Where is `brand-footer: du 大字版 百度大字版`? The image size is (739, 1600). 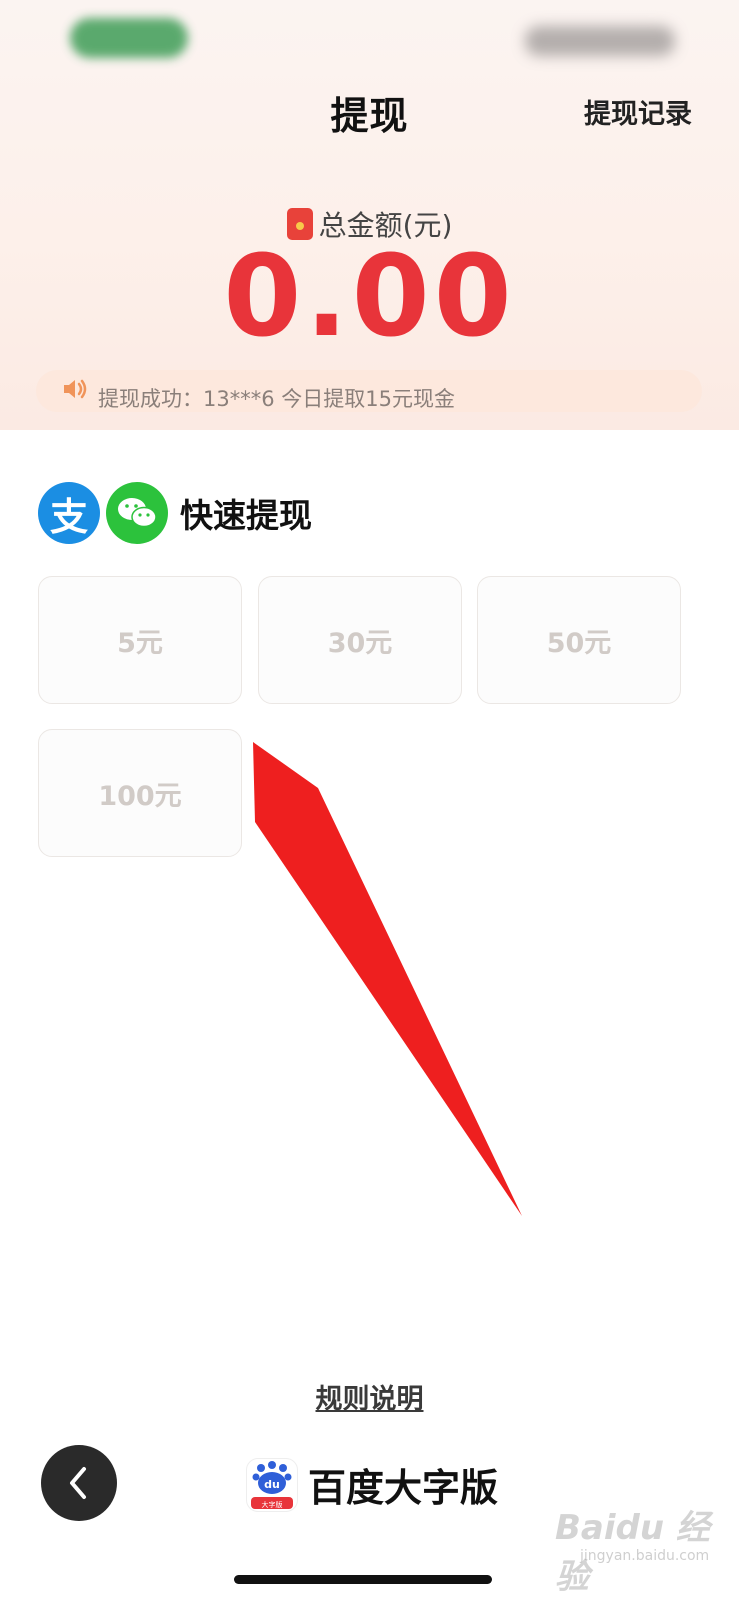 brand-footer: du 大字版 百度大字版 is located at coordinates (372, 1484).